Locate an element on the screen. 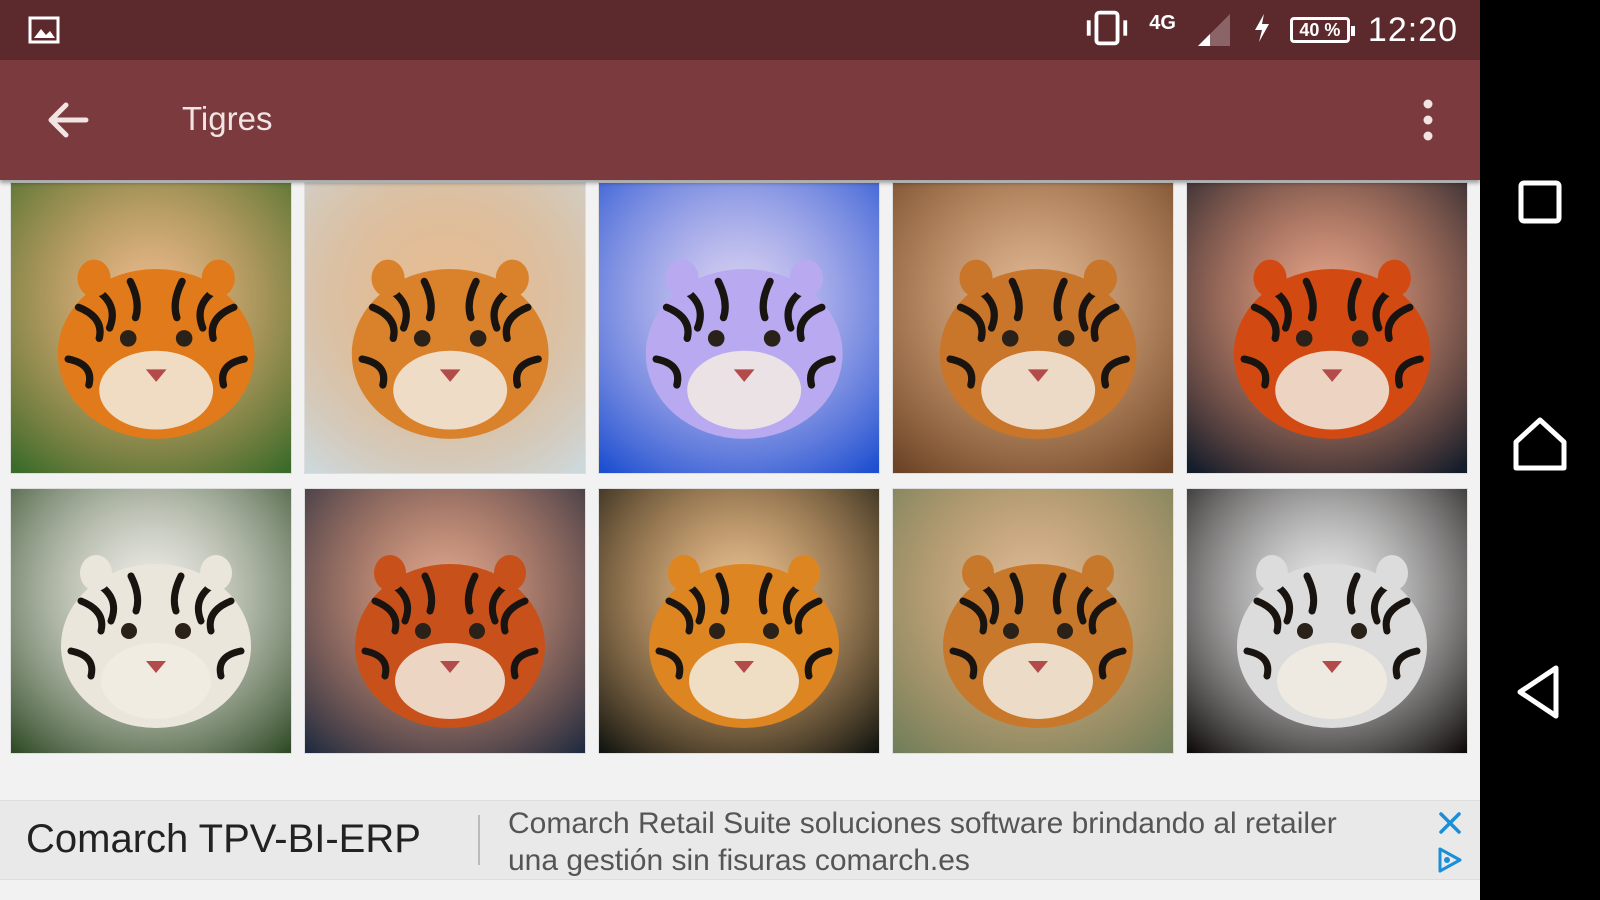 This screenshot has width=1600, height=900. back-arrow-icon is located at coordinates (68, 120).